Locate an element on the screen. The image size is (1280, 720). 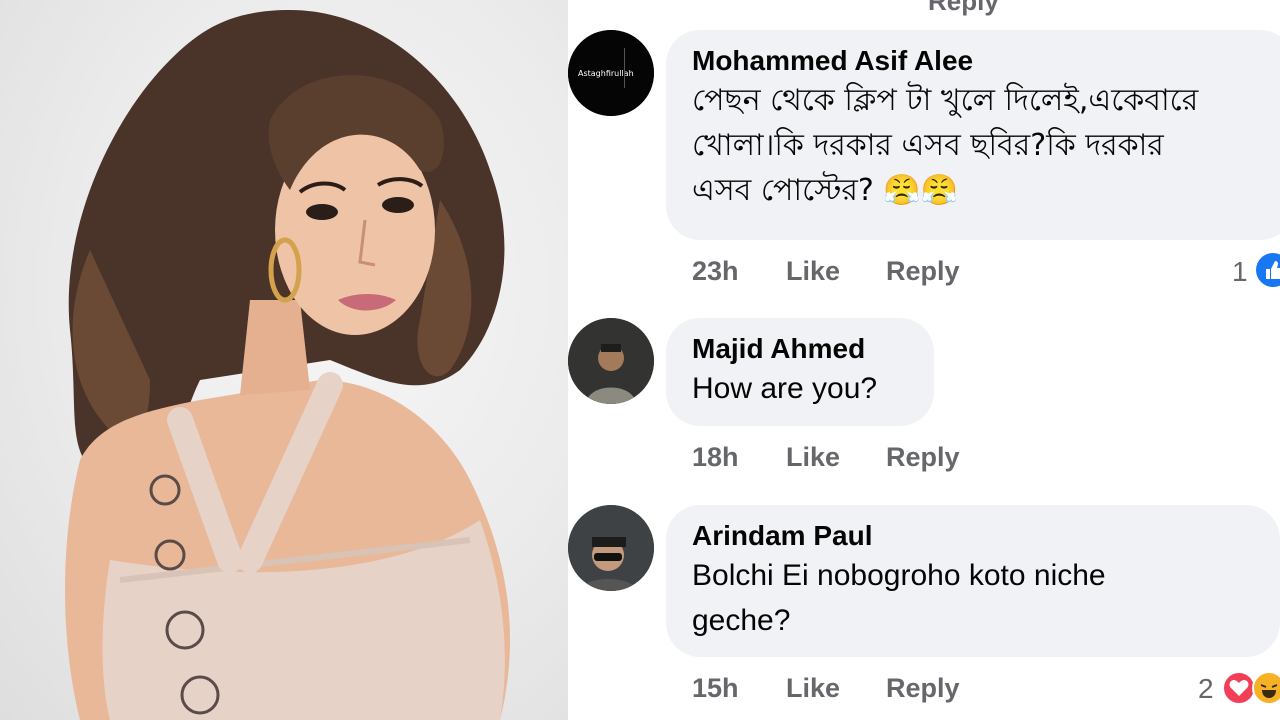
comment-timestamp: 23h is located at coordinates (715, 271).